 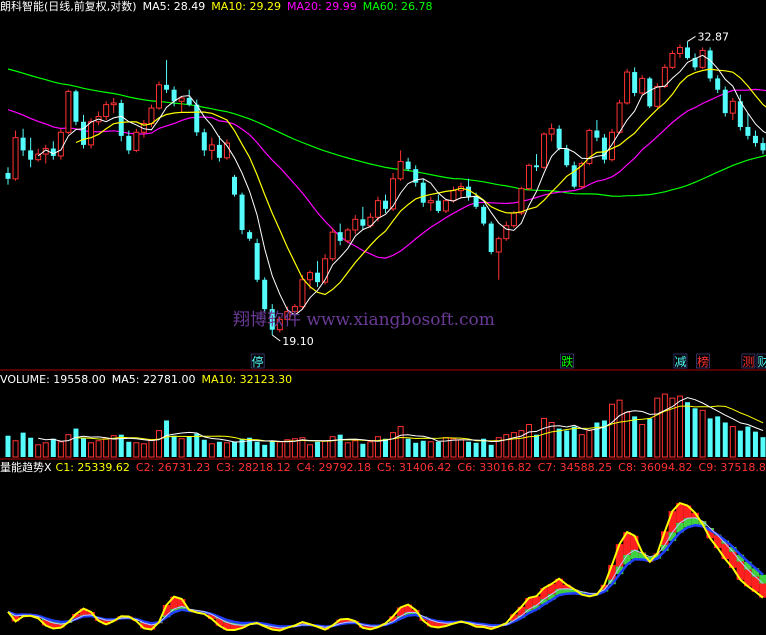 I want to click on event-tag-text: 减, so click(x=680, y=362).